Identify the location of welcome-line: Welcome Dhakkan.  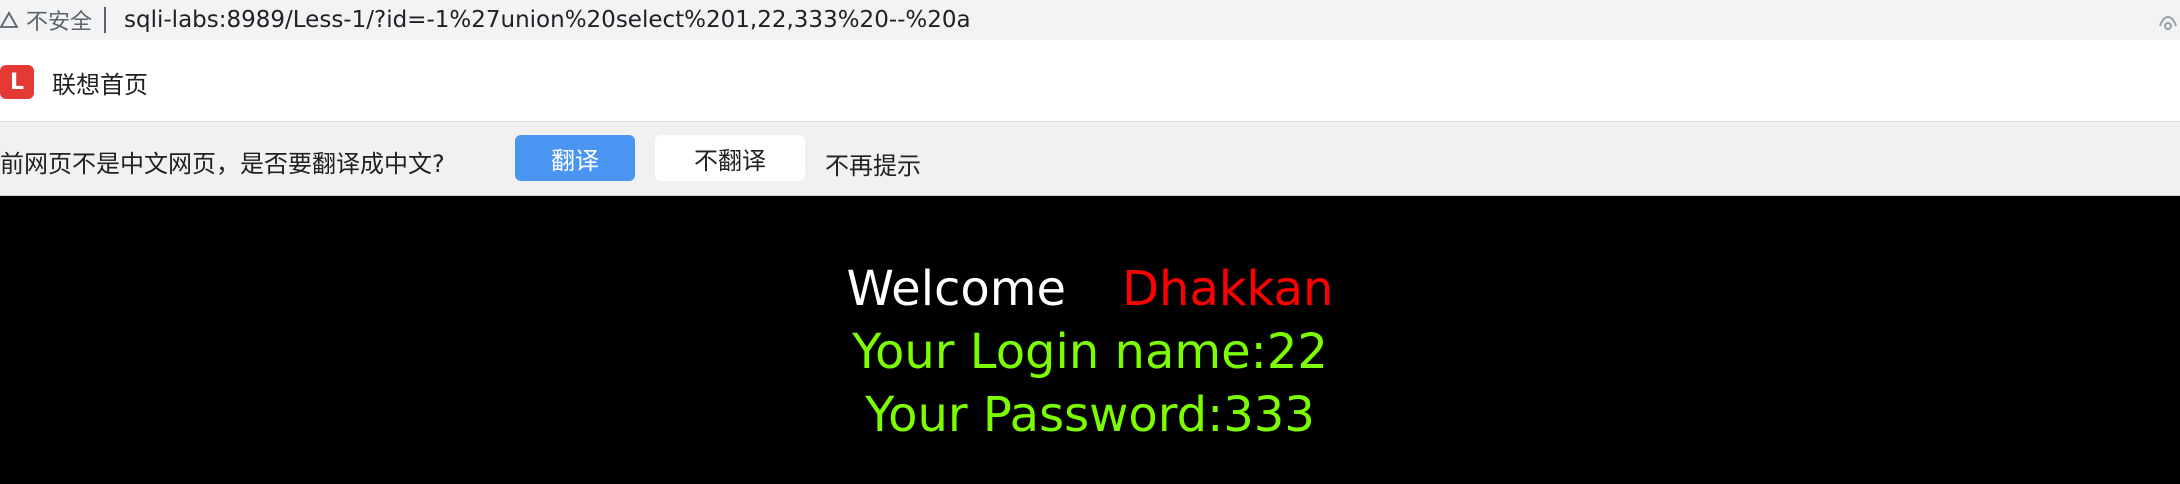
(1090, 289).